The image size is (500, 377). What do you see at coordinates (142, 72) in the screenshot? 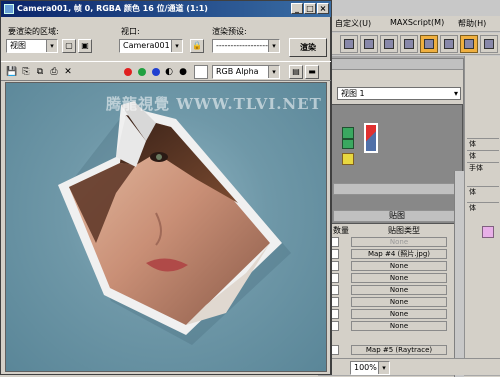
I see `green-channel-toggle` at bounding box center [142, 72].